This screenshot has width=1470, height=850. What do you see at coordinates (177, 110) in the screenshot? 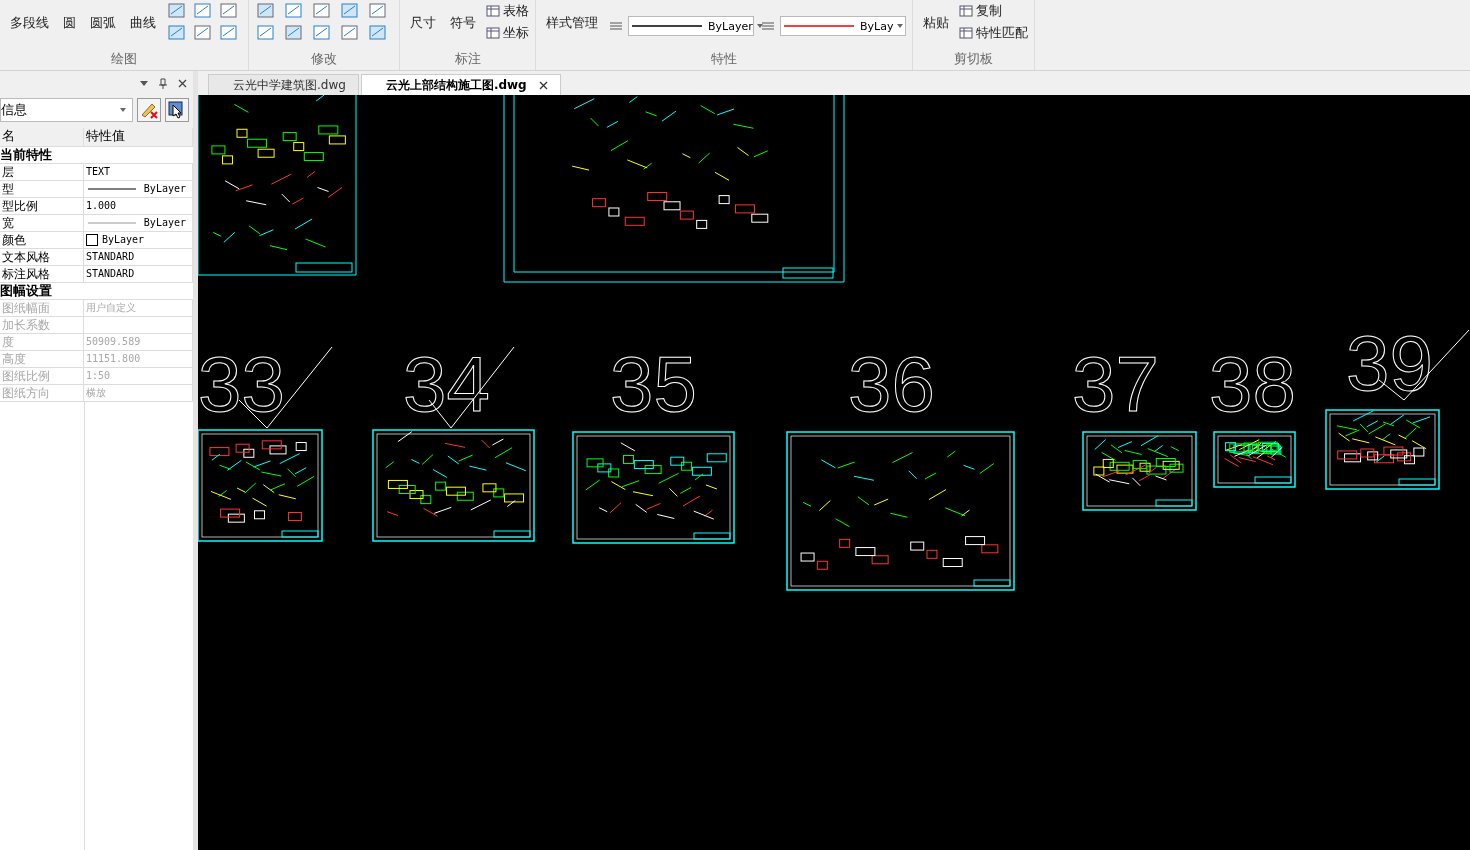
I see `select-cursor-icon` at bounding box center [177, 110].